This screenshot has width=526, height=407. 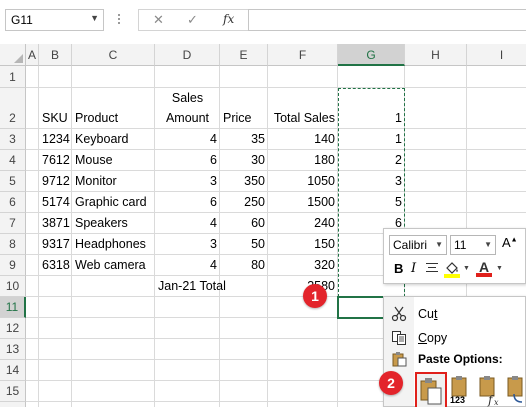 What do you see at coordinates (13, 307) in the screenshot?
I see `row-header-11: 11` at bounding box center [13, 307].